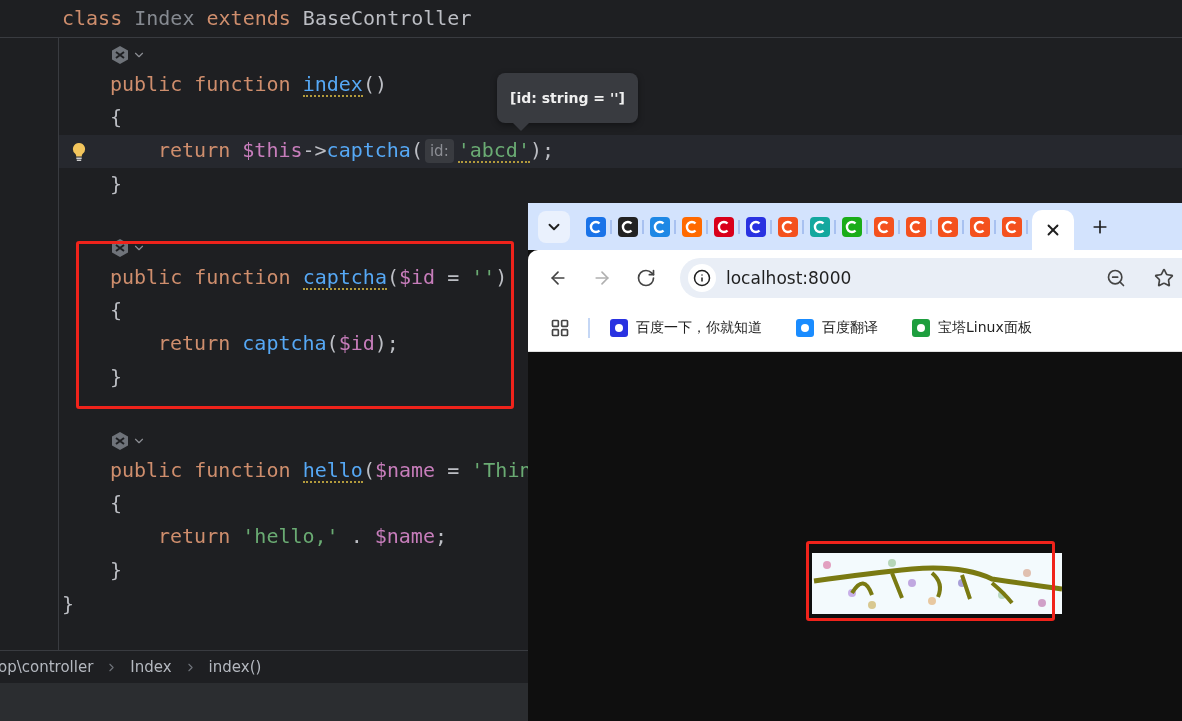  Describe the element at coordinates (686, 328) in the screenshot. I see `bookmark: 百度一下，你就知道` at that location.